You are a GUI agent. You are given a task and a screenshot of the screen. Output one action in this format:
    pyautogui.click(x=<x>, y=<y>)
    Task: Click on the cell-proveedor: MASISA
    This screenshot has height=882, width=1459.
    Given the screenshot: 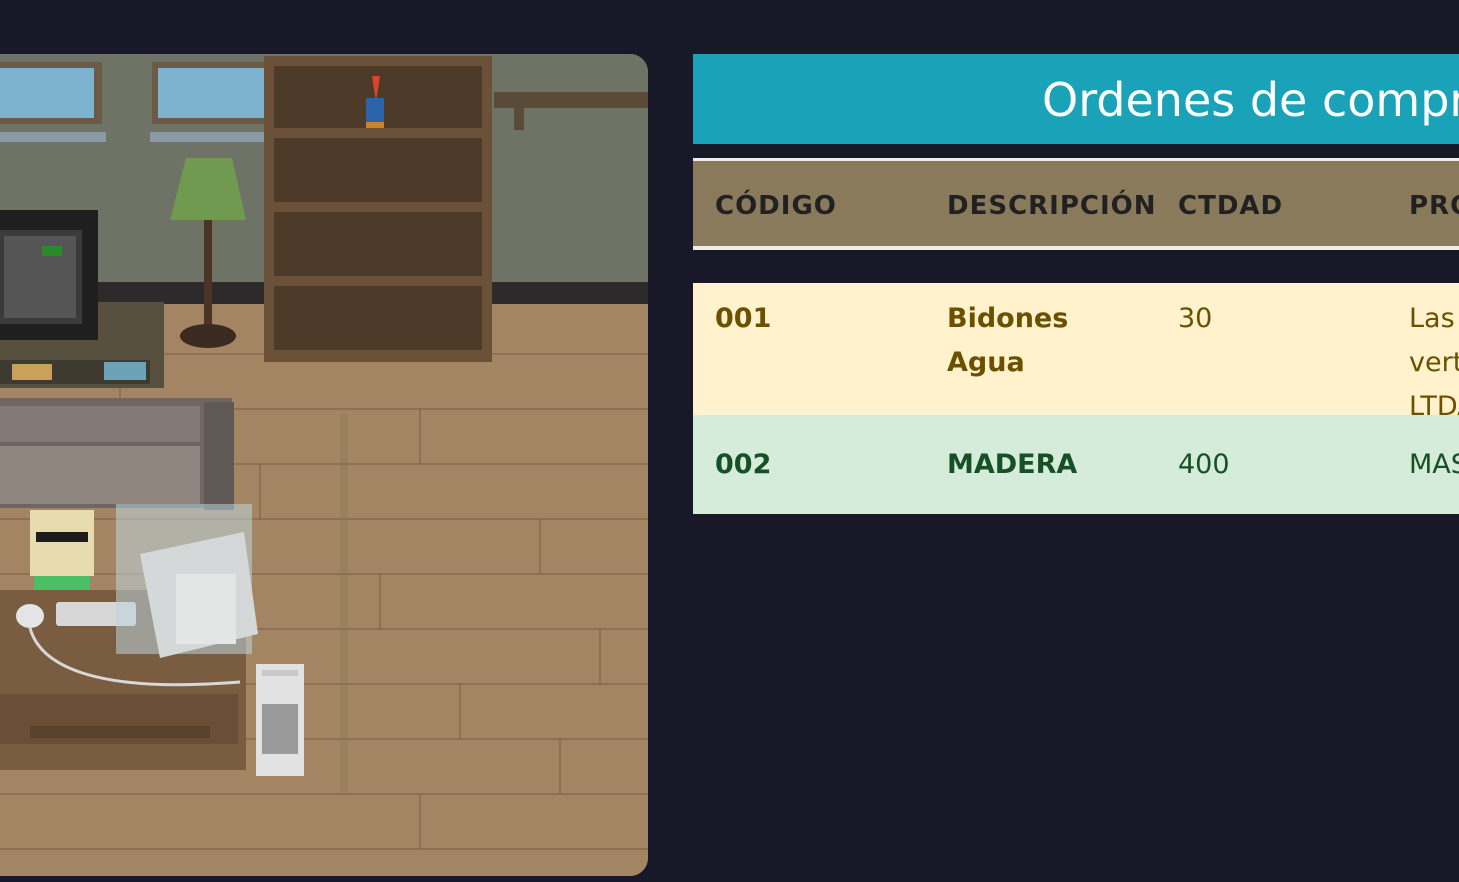 What is the action you would take?
    pyautogui.click(x=1434, y=464)
    